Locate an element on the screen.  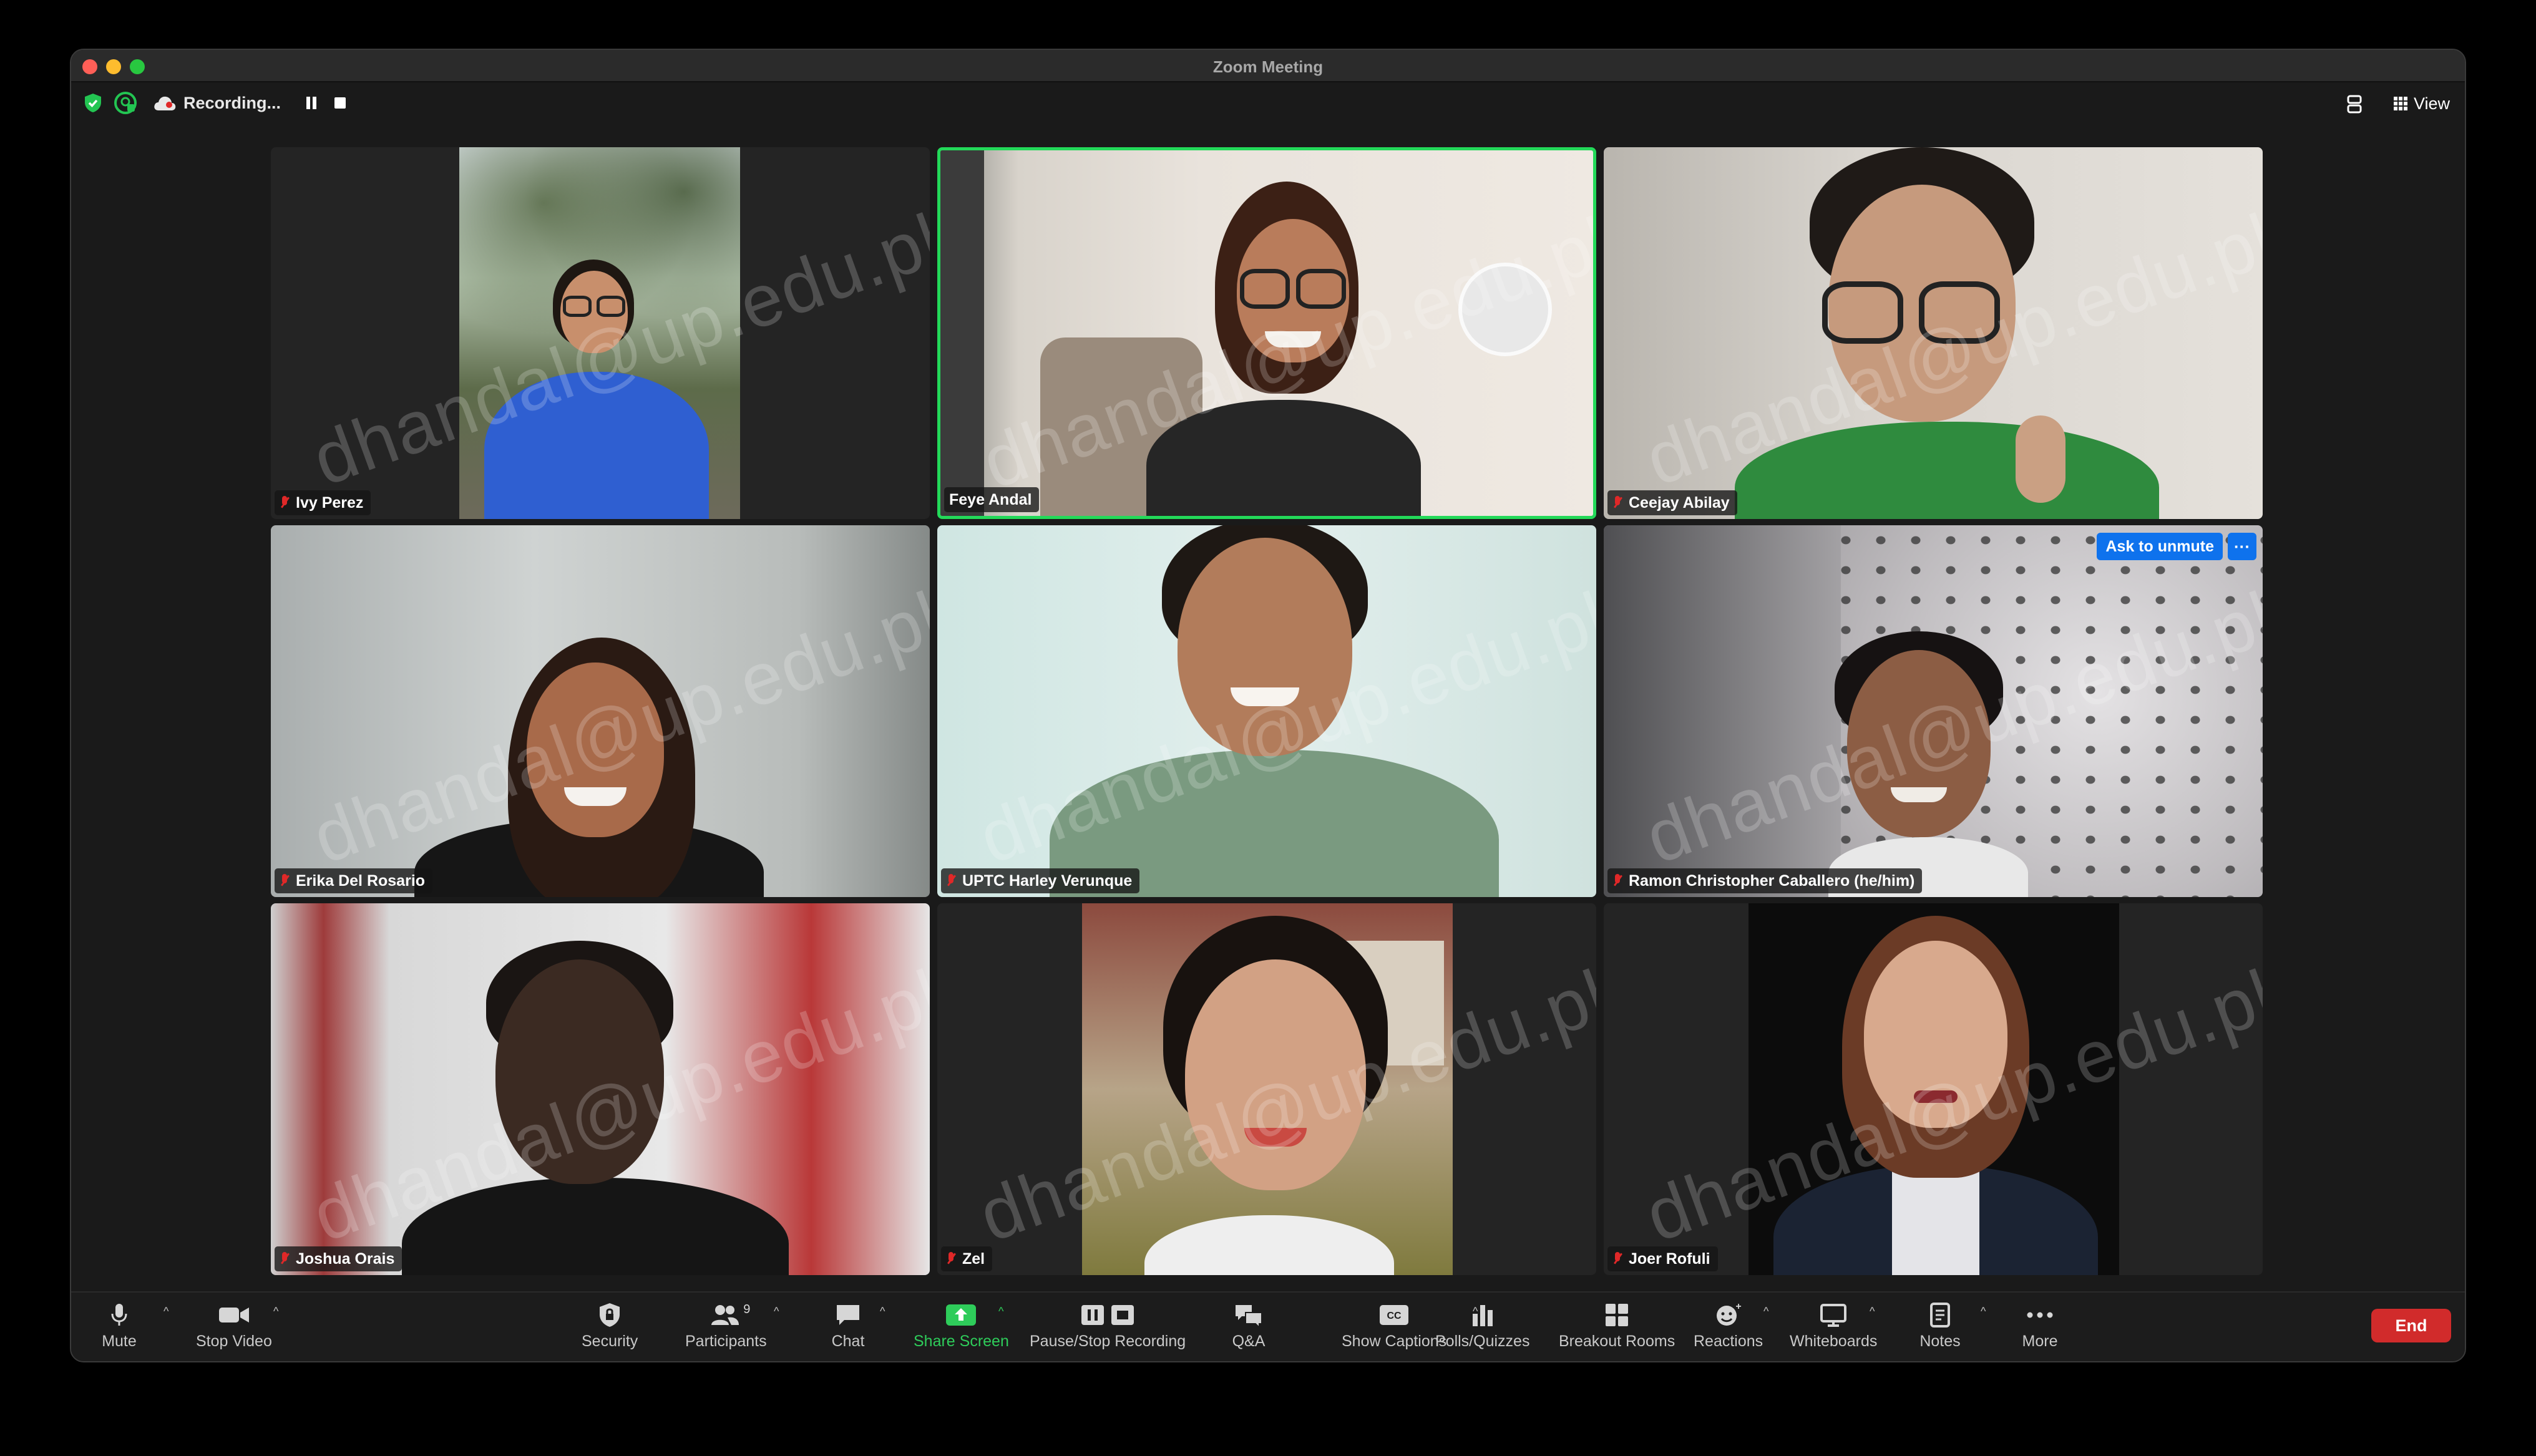
participant-tile: dhandal@up.edu.ph UPTC Harley Verunque is located at coordinates (1266, 711).